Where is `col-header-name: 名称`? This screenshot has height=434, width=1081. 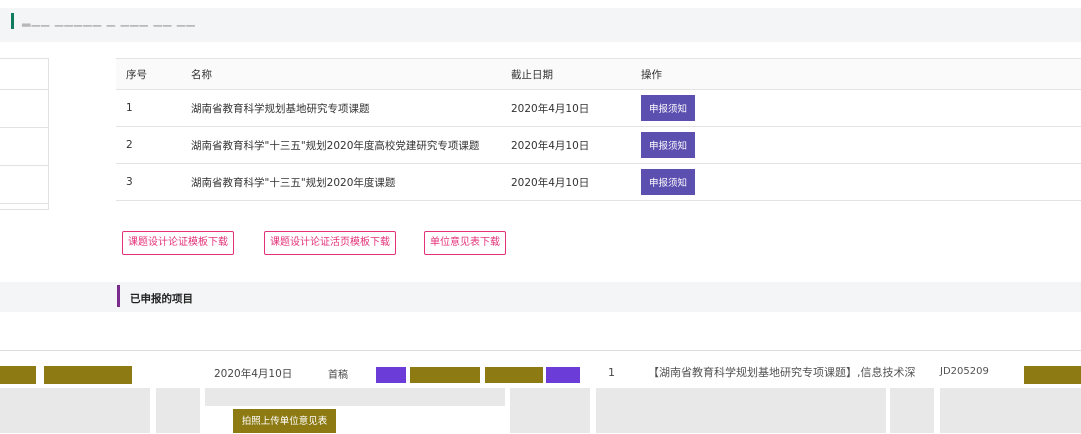
col-header-name: 名称 is located at coordinates (341, 74).